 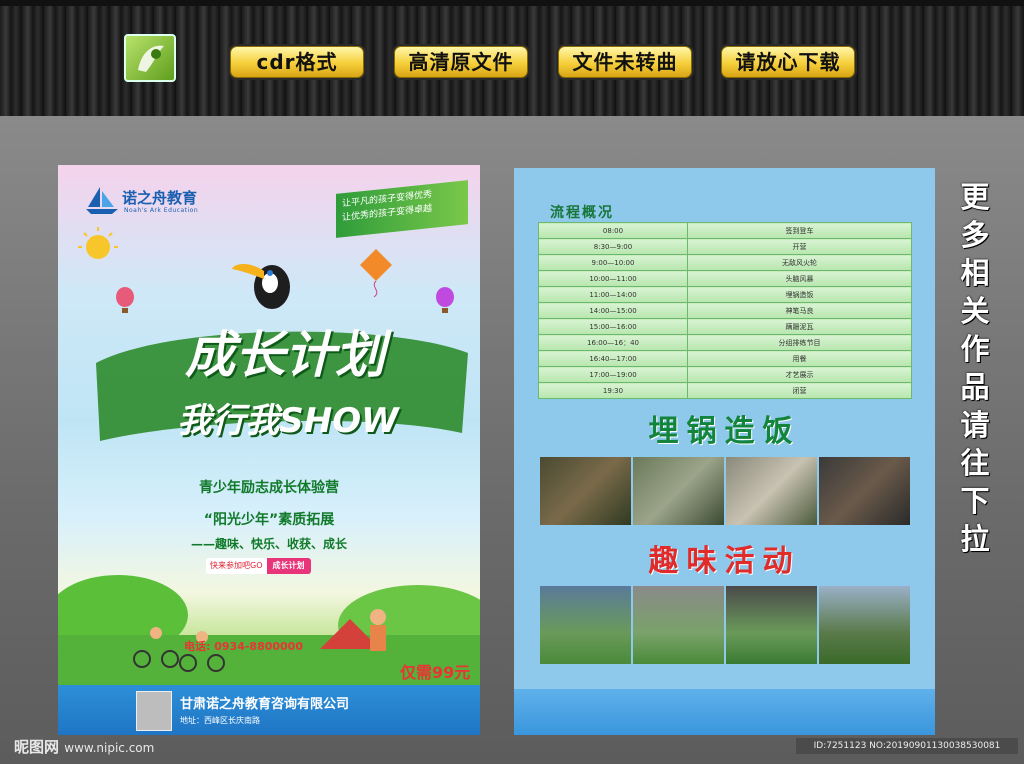 What do you see at coordinates (297, 62) in the screenshot?
I see `format-pill: cdr格式` at bounding box center [297, 62].